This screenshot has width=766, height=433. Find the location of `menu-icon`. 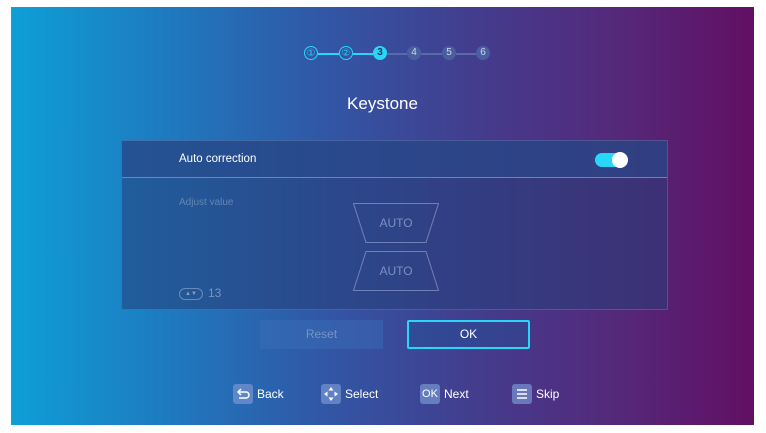

menu-icon is located at coordinates (522, 394).